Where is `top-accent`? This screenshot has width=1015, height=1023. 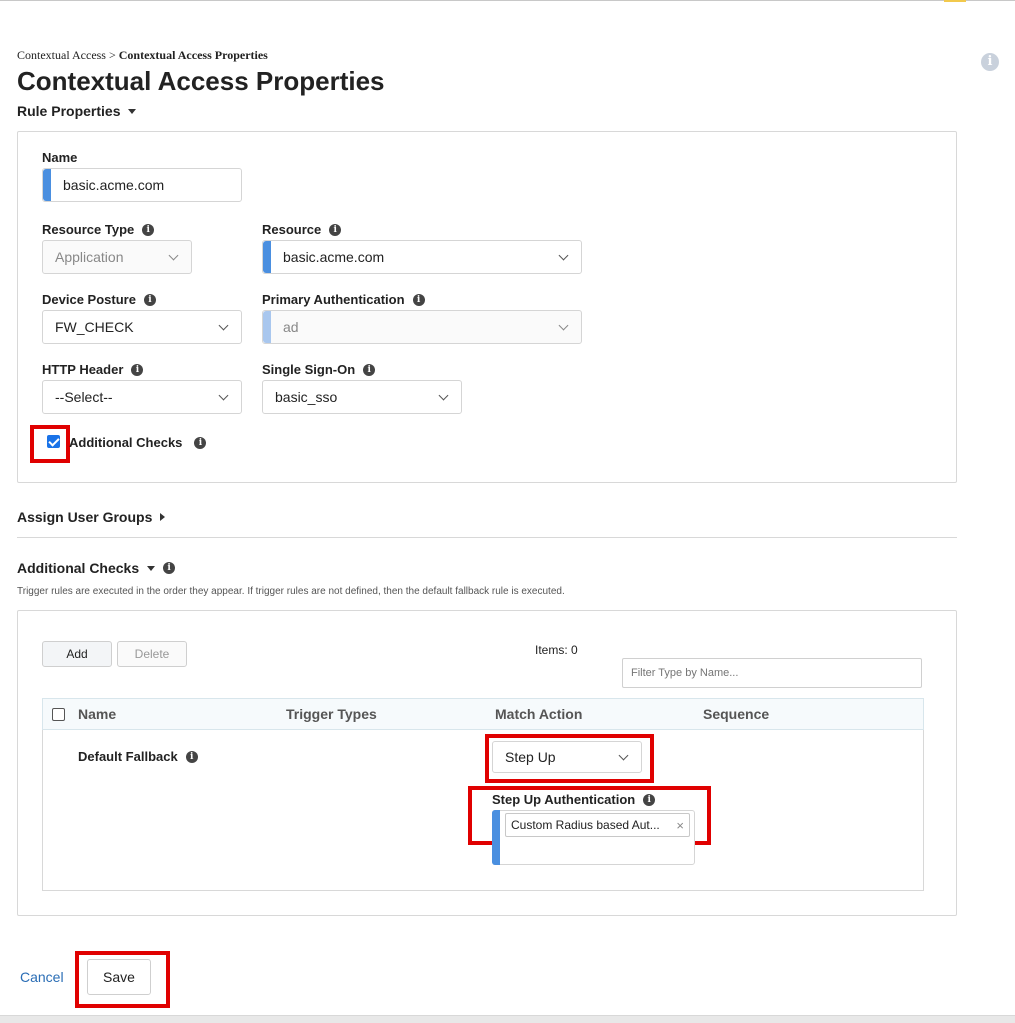
top-accent is located at coordinates (955, 1).